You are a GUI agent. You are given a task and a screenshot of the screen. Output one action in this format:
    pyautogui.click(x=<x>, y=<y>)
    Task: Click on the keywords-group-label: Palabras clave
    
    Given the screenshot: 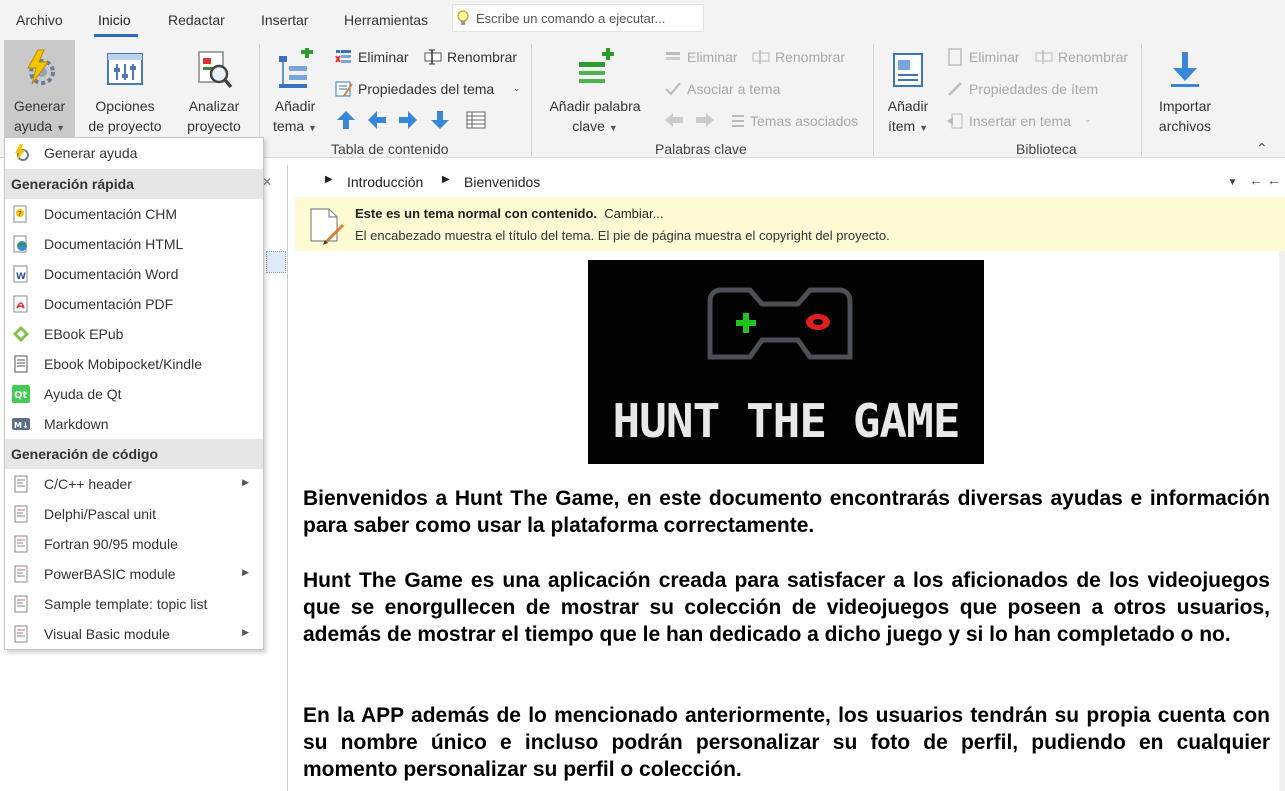 What is the action you would take?
    pyautogui.click(x=701, y=149)
    